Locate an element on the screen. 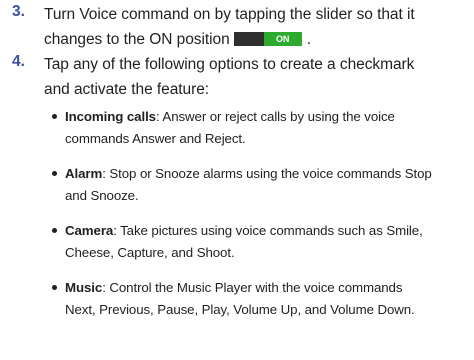 The width and height of the screenshot is (474, 360). step-number: 4. is located at coordinates (18, 61).